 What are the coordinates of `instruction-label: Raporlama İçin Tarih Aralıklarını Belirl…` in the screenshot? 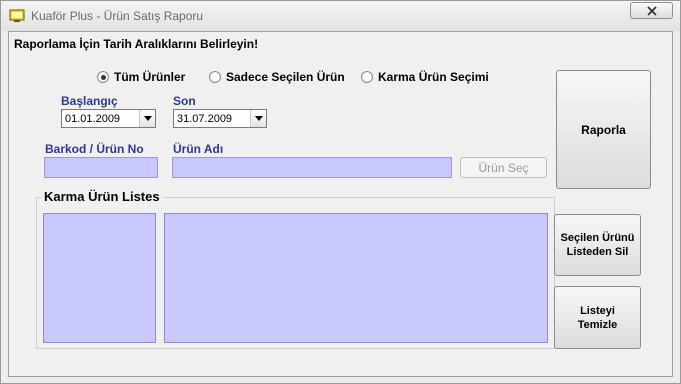 It's located at (136, 44).